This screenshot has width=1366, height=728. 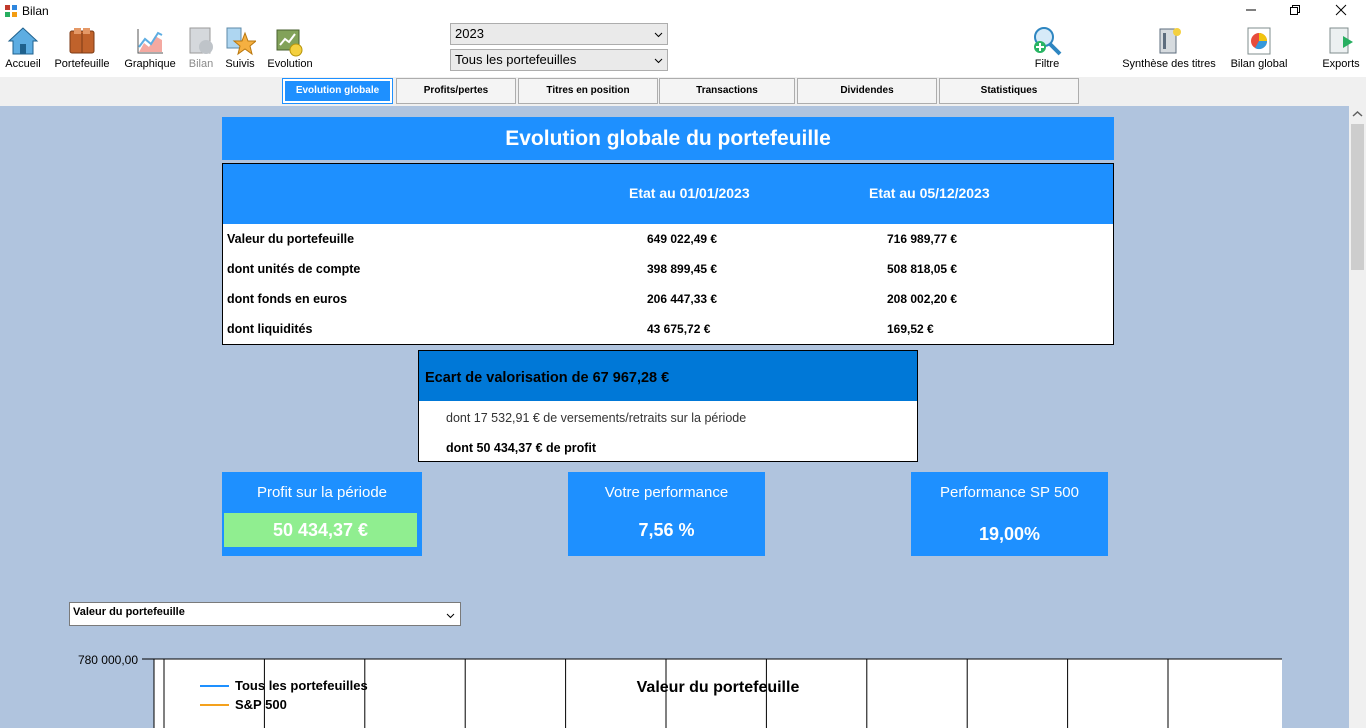 I want to click on toolbar-filtre-button: Filtre, so click(x=1047, y=50).